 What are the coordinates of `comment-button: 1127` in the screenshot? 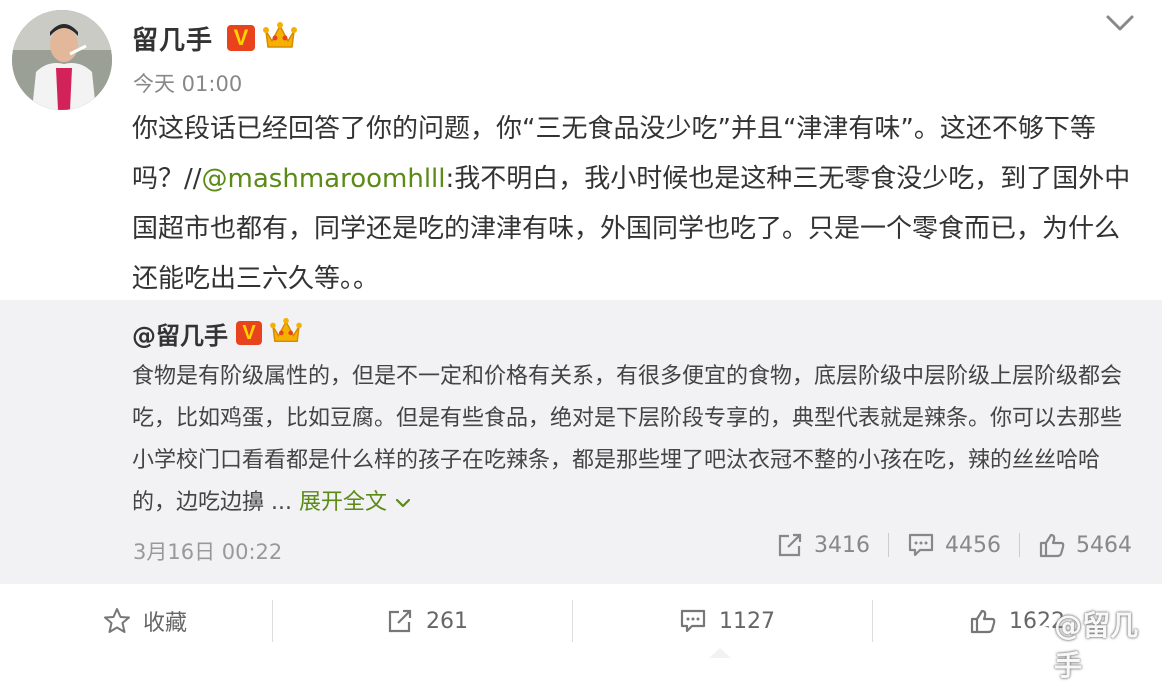 It's located at (727, 621).